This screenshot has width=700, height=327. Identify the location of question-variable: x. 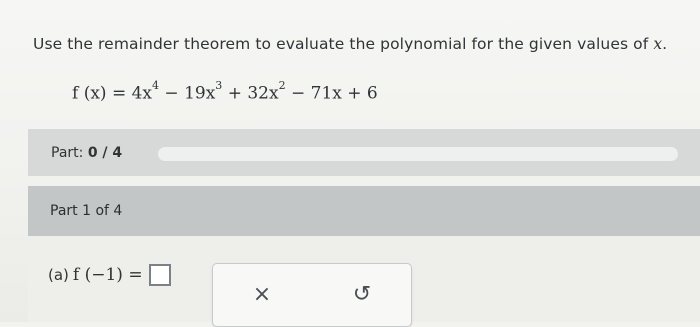
(658, 44).